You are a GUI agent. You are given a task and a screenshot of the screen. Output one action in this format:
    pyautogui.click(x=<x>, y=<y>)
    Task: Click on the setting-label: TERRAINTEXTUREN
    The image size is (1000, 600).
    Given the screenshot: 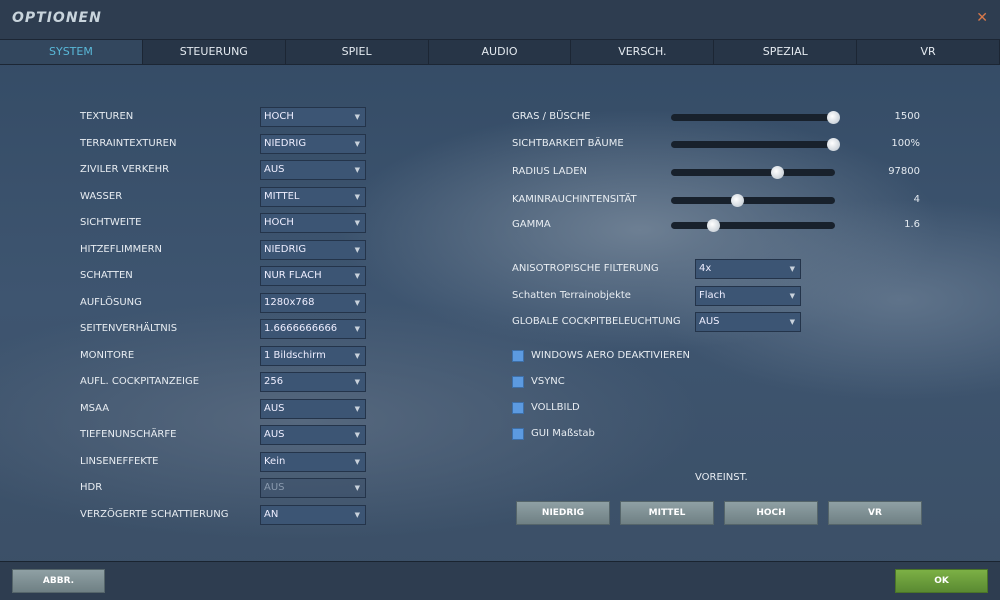 What is the action you would take?
    pyautogui.click(x=128, y=143)
    